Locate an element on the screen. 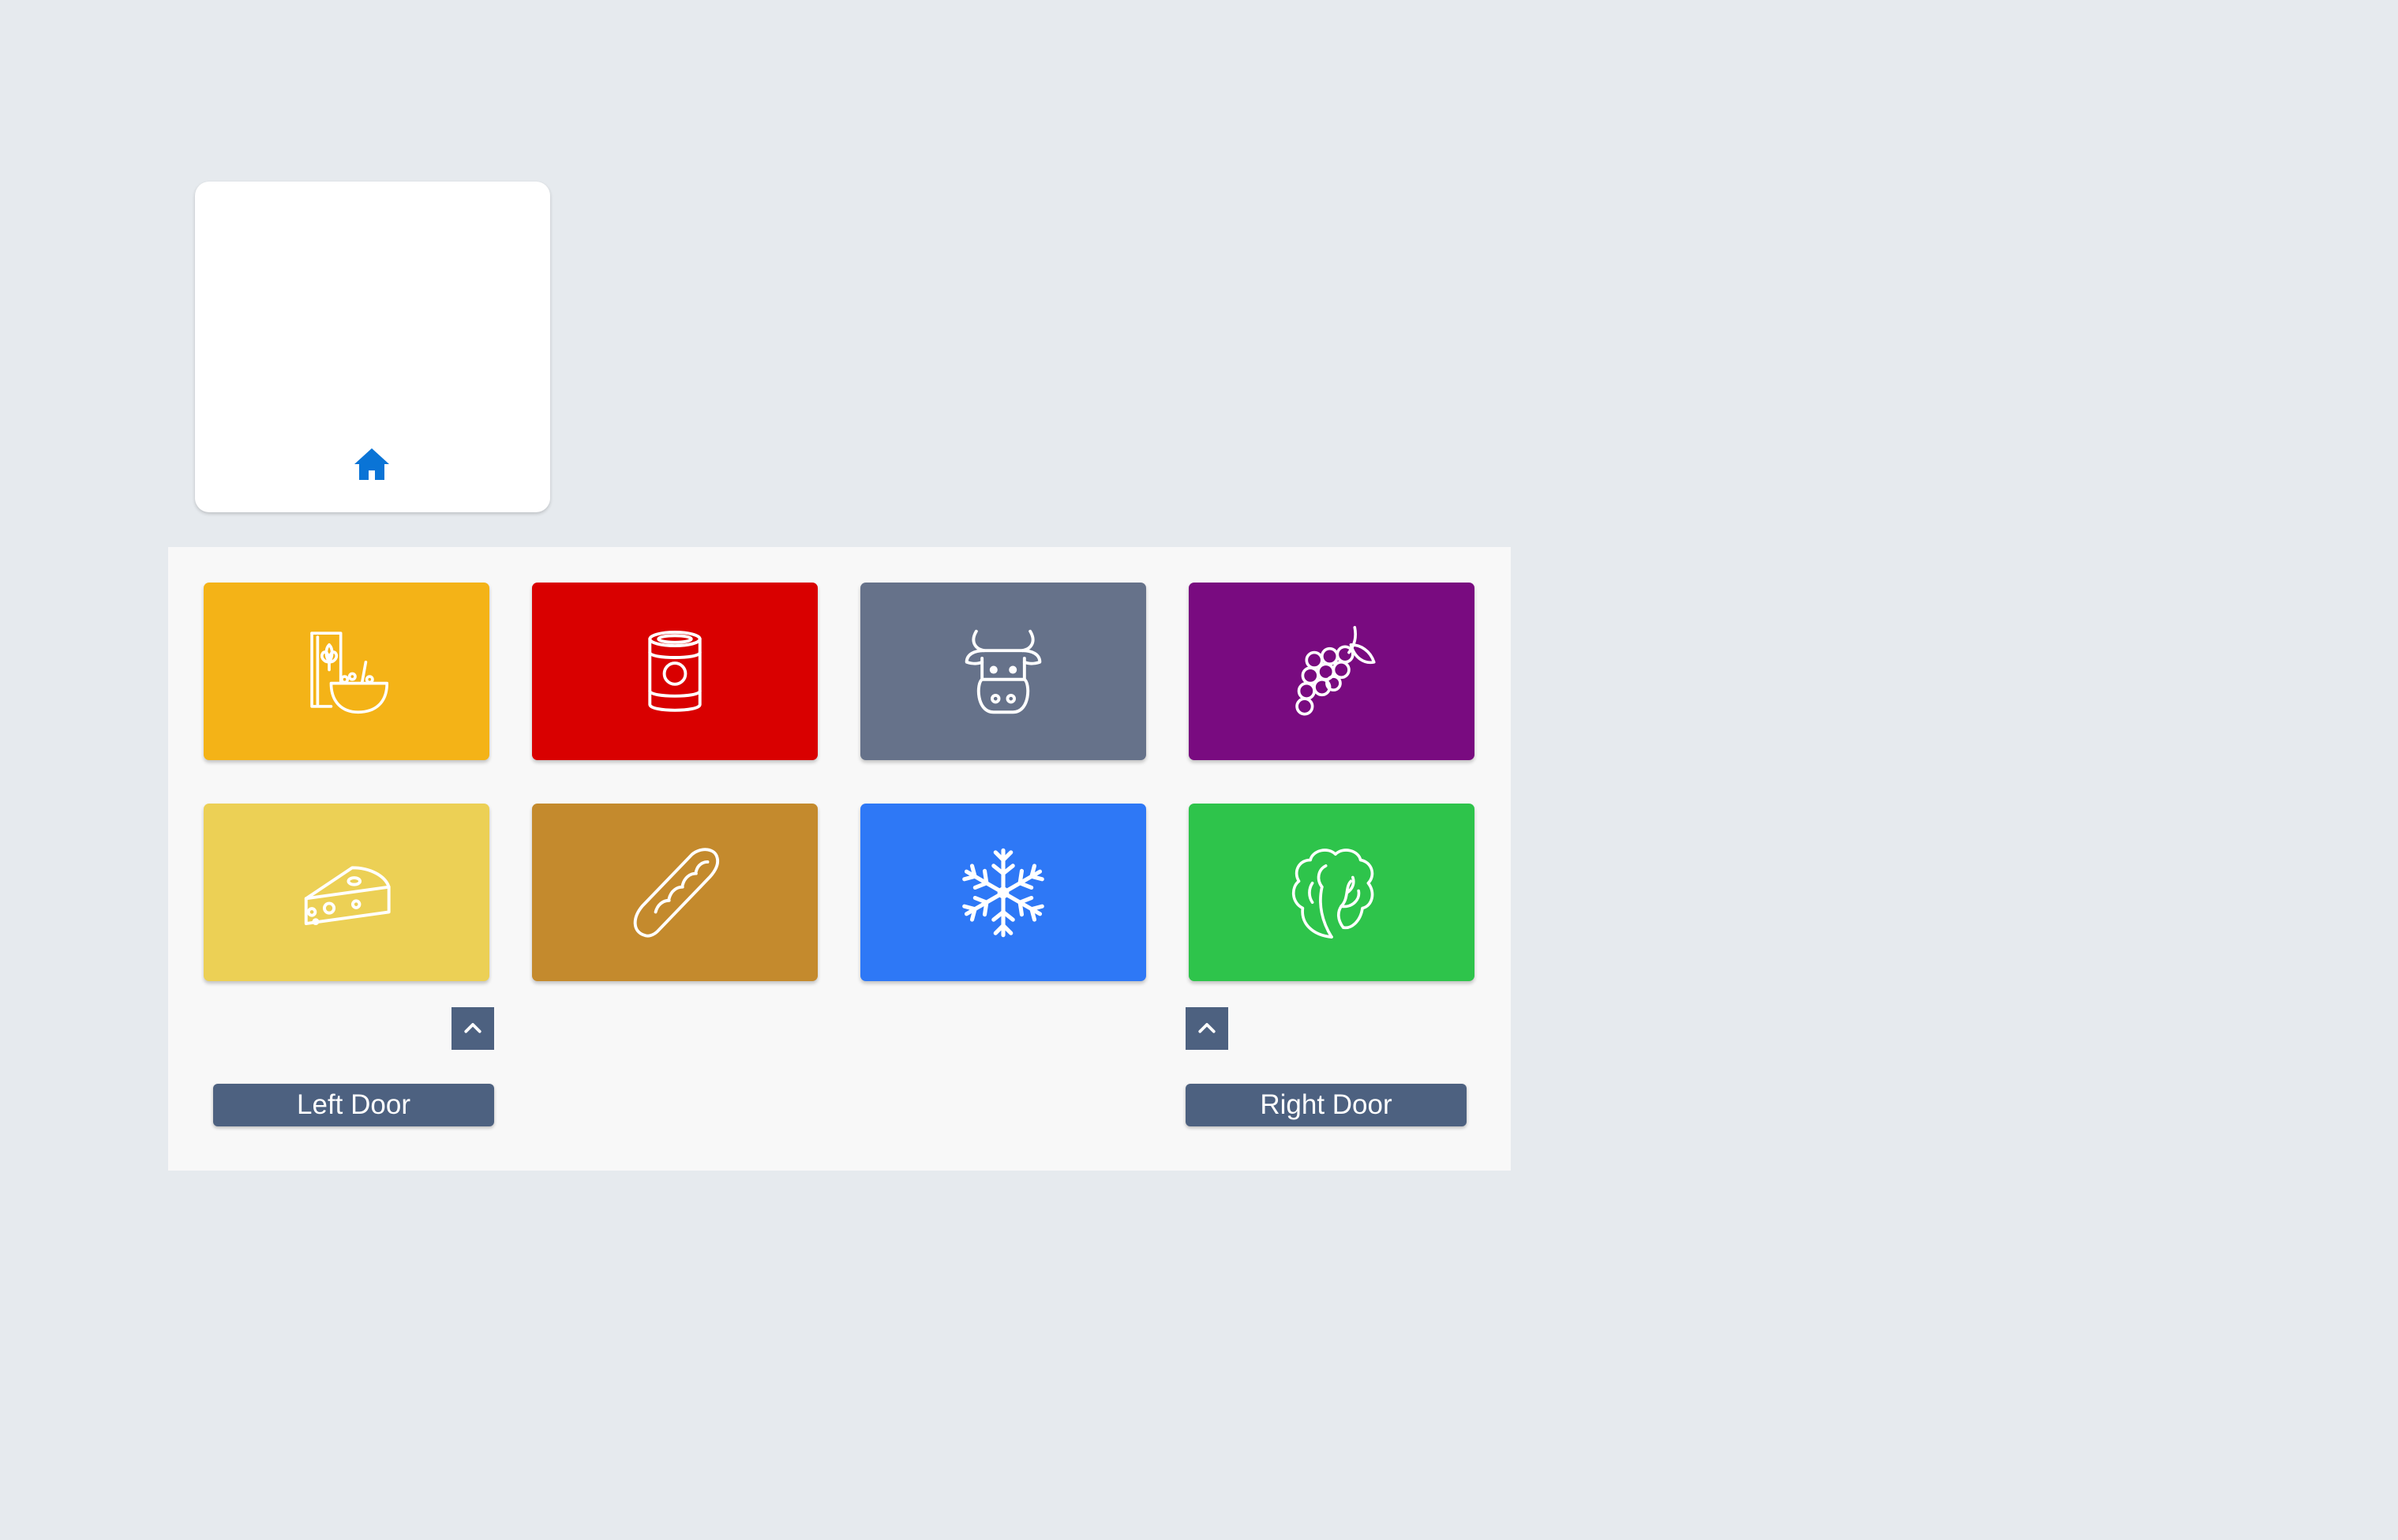 Image resolution: width=2398 pixels, height=1540 pixels. left-door-toggle-button is located at coordinates (472, 1029).